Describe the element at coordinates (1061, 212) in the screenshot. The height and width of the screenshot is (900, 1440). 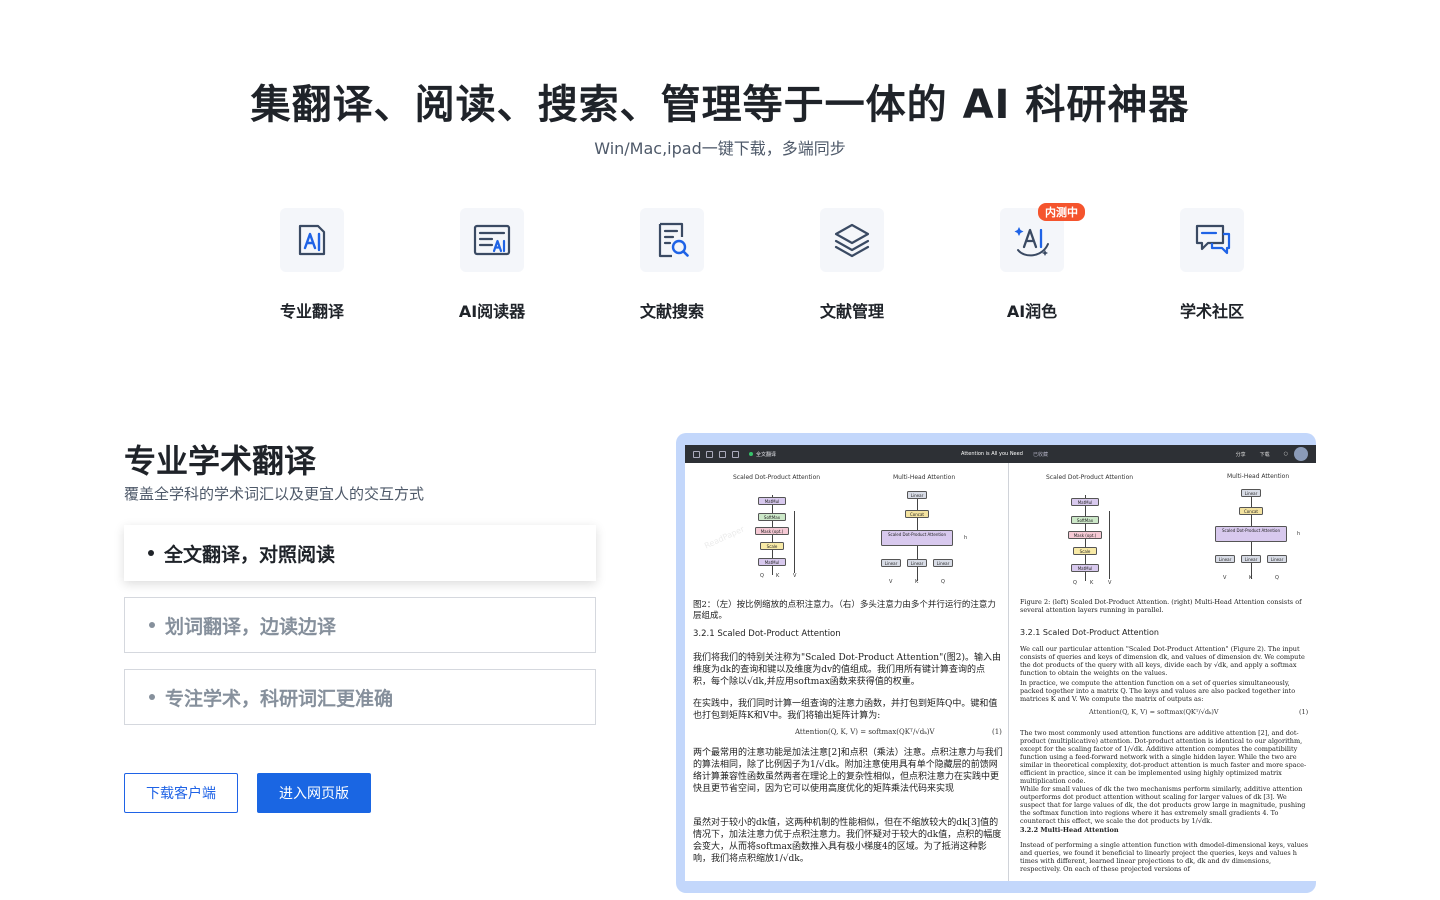
I see `beta-badge: 内测中` at that location.